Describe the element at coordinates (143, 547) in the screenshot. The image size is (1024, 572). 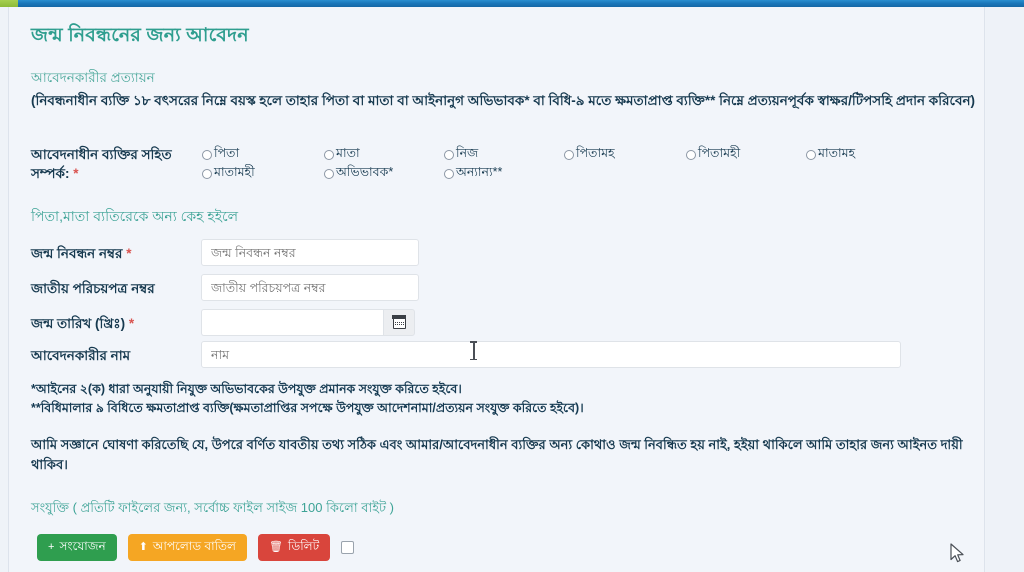
I see `upload-icon: ⬆` at that location.